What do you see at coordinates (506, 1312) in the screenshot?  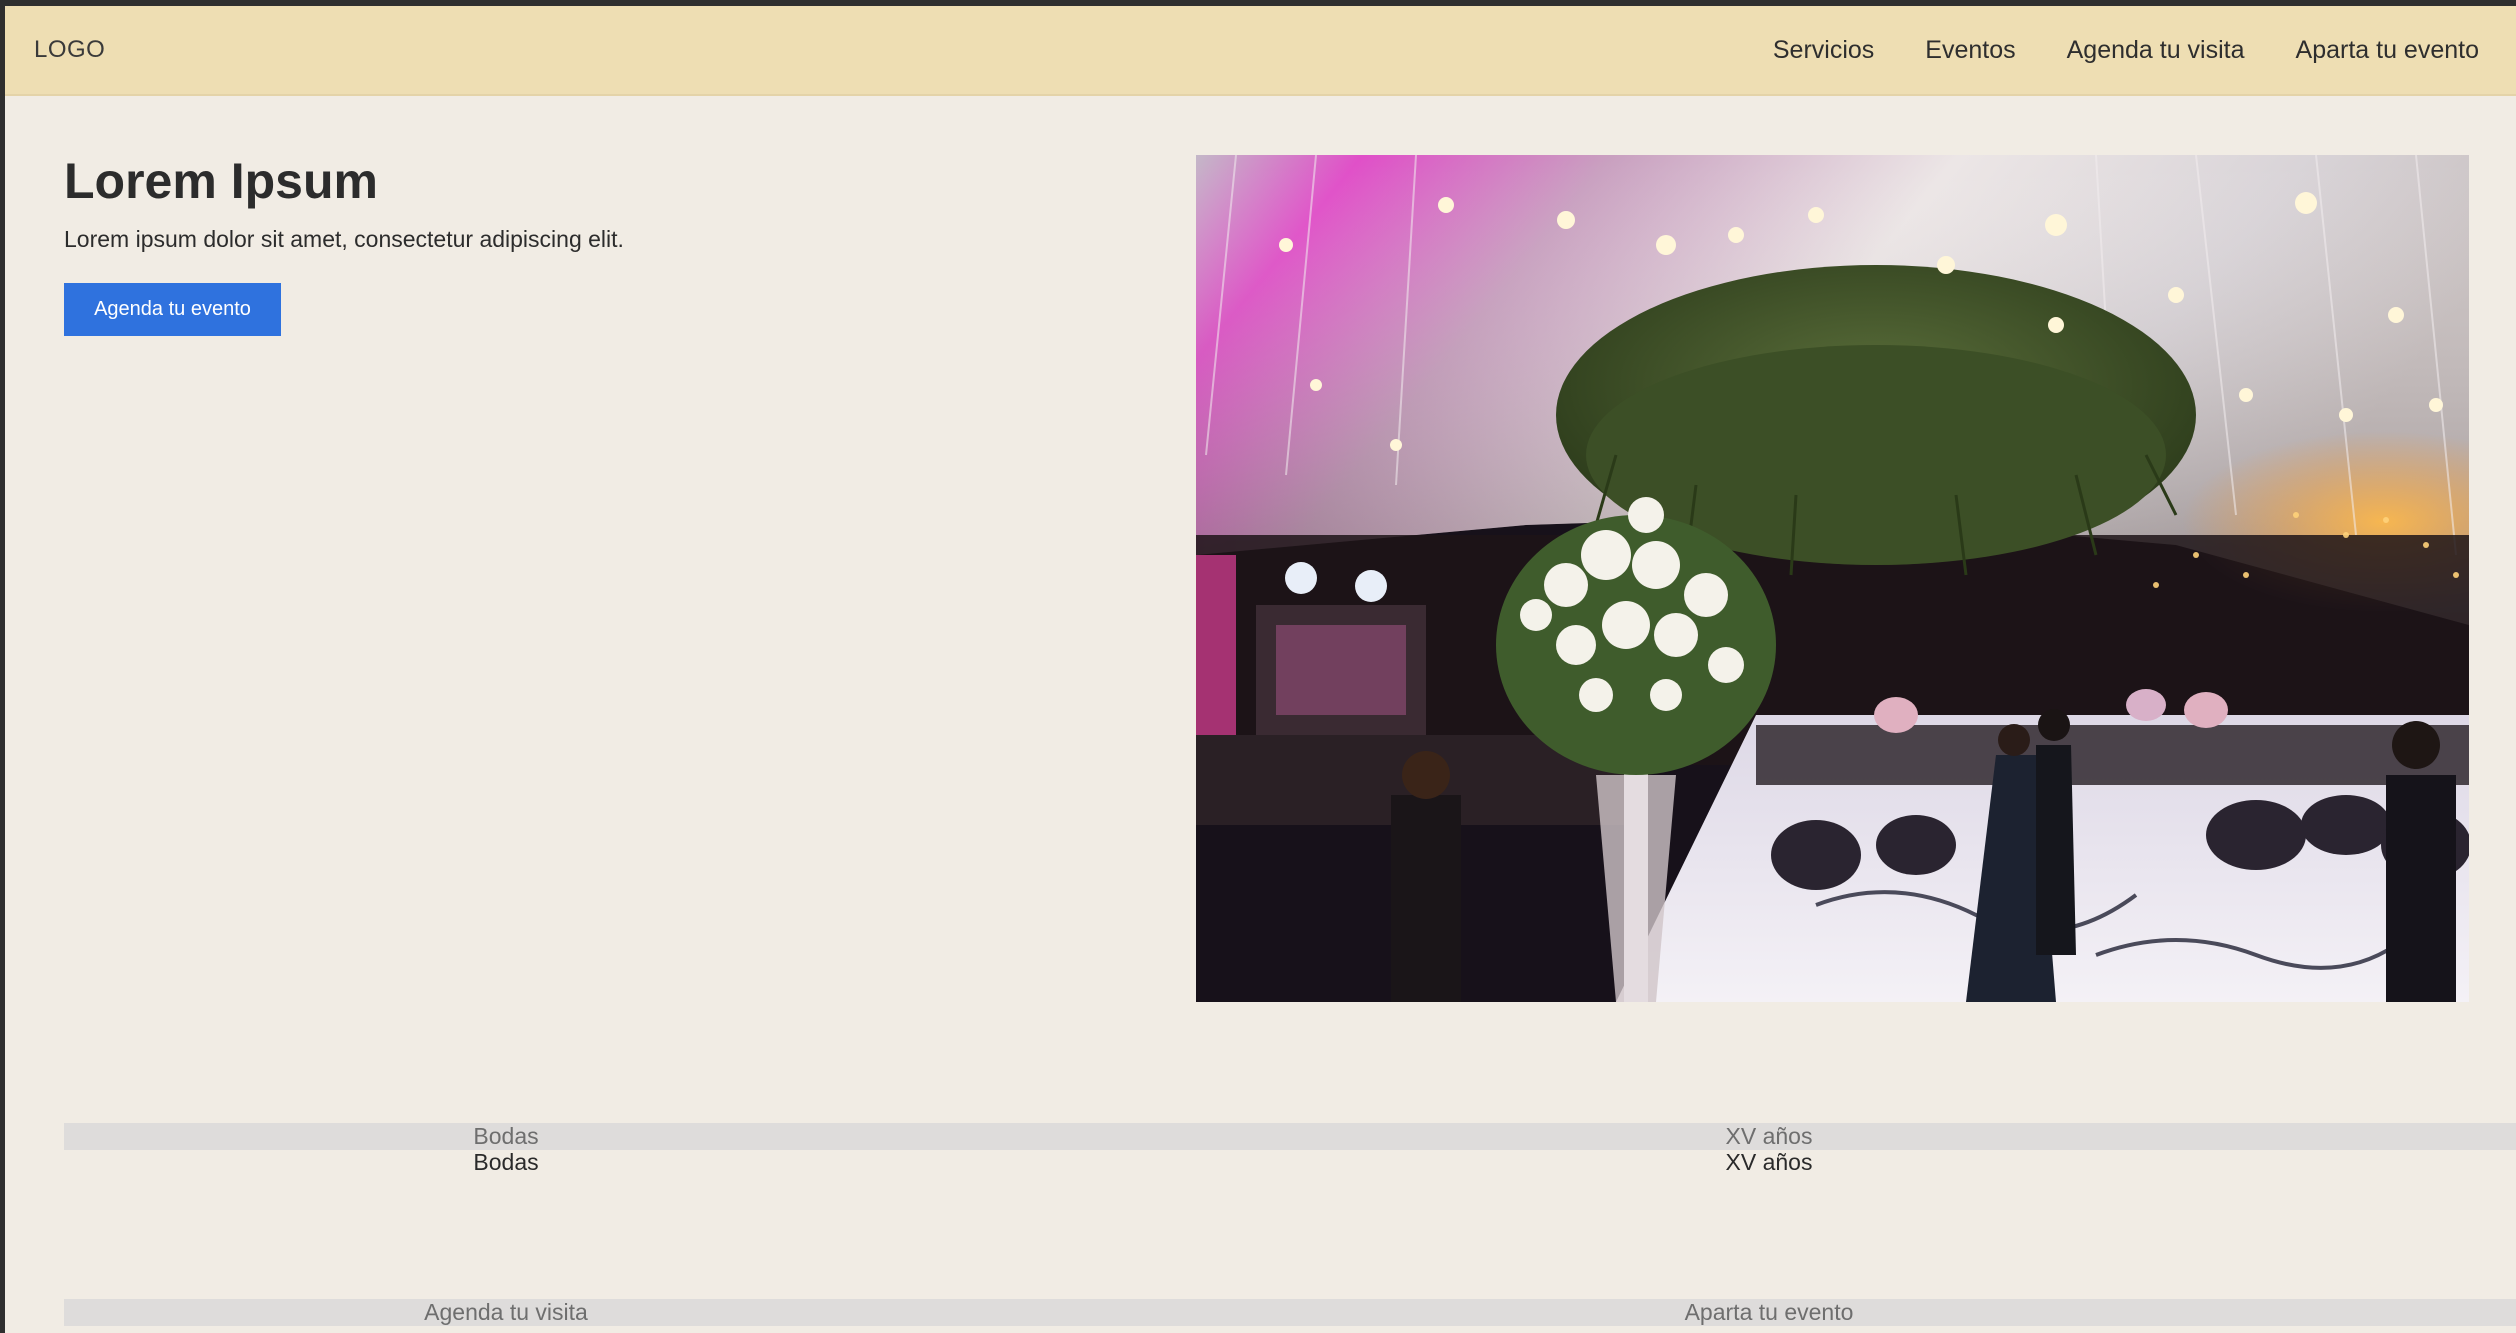 I see `tab-agenda-visita: Agenda tu visita` at bounding box center [506, 1312].